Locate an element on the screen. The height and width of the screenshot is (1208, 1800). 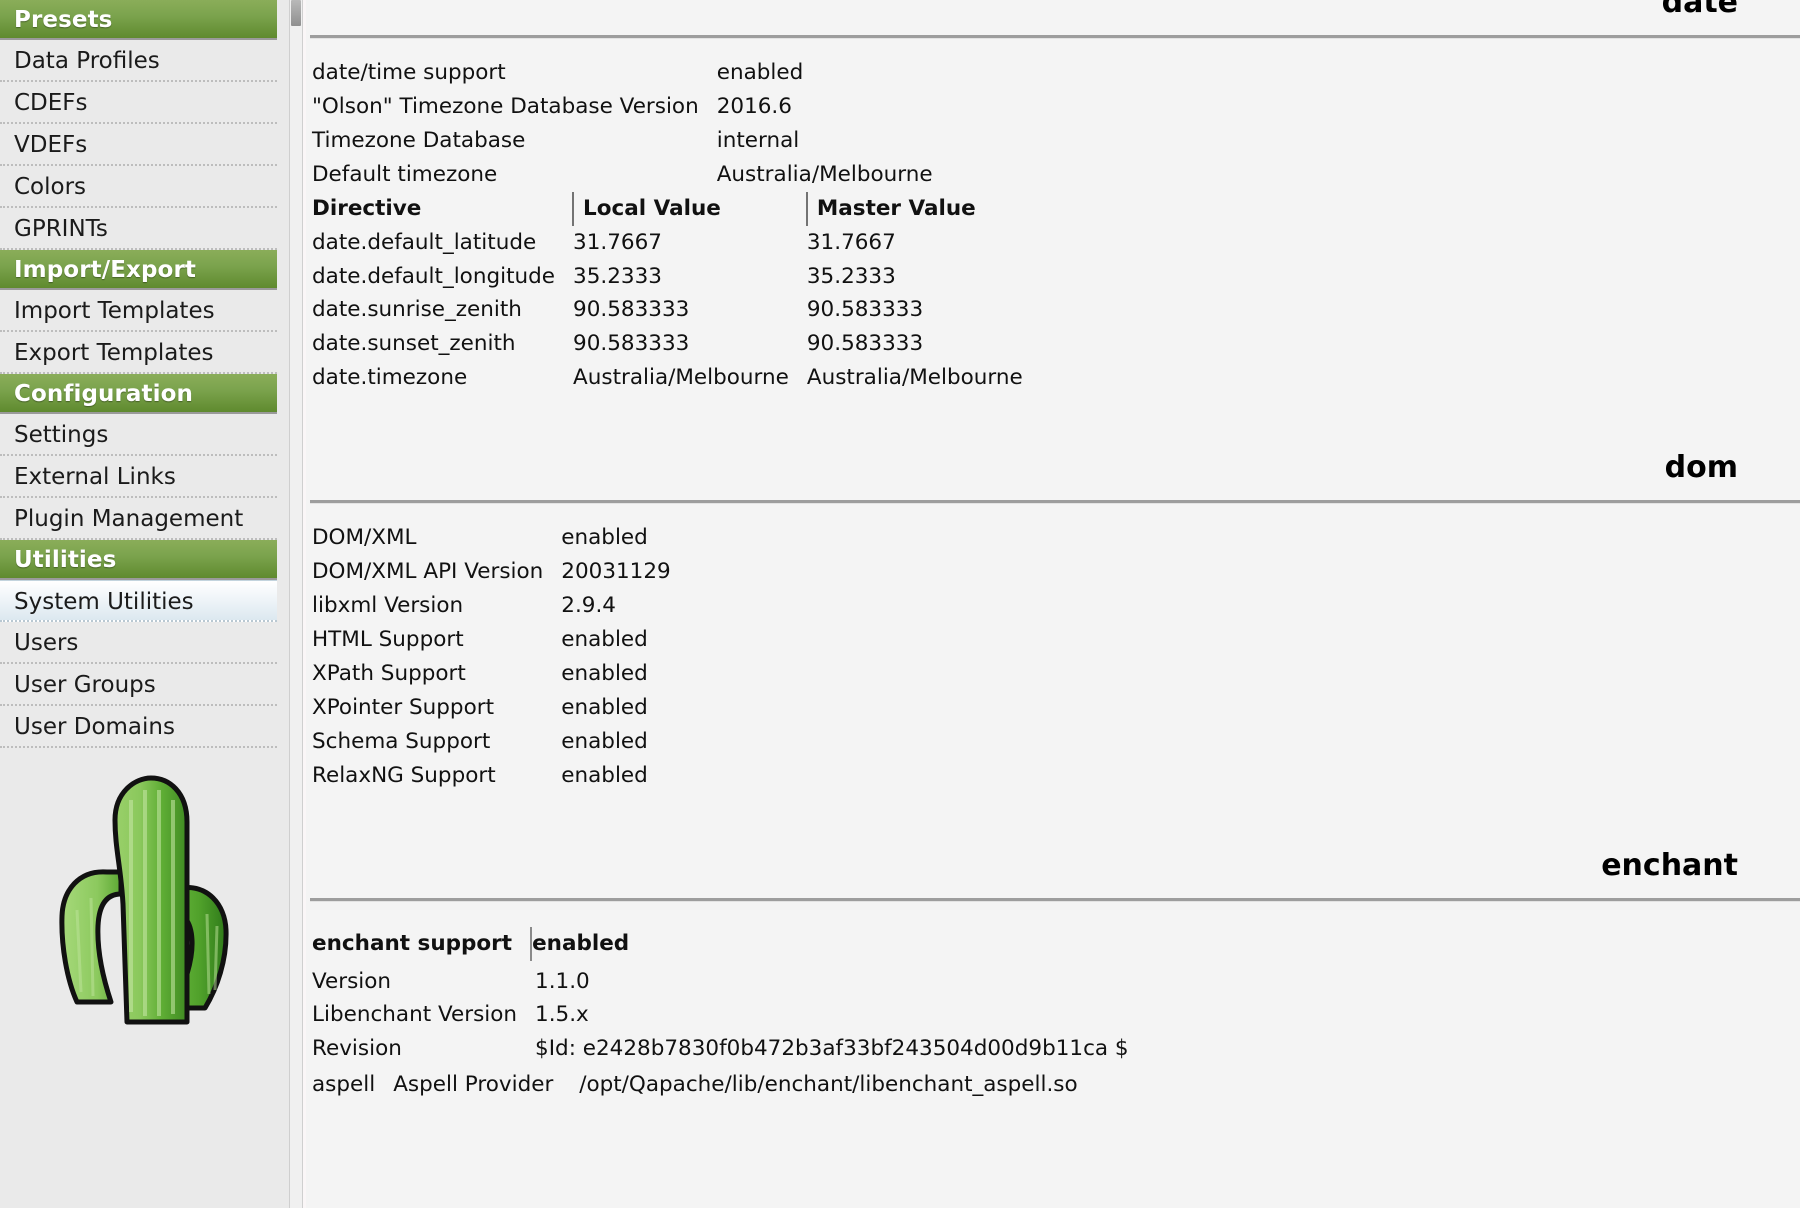
row-label: Libenchant Version is located at coordinates (415, 1015).